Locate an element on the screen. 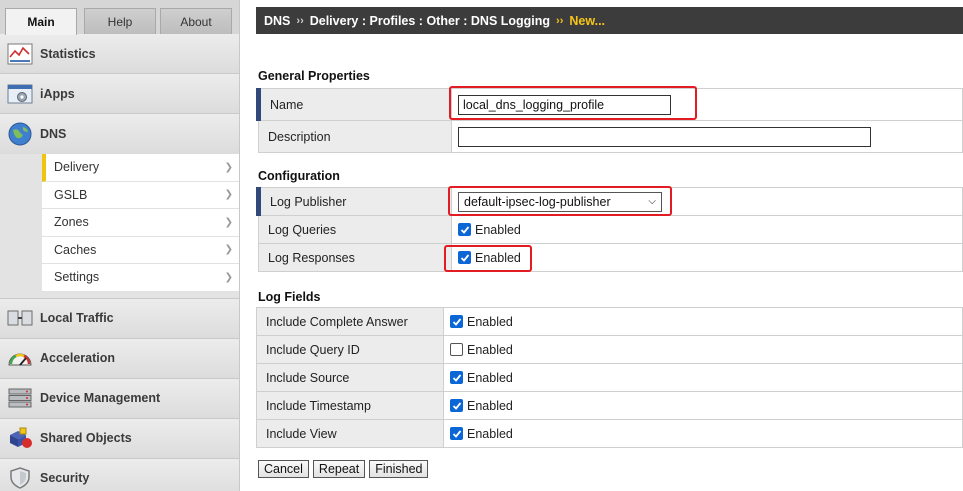 The width and height of the screenshot is (963, 491). name-row: Name is located at coordinates (609, 104).